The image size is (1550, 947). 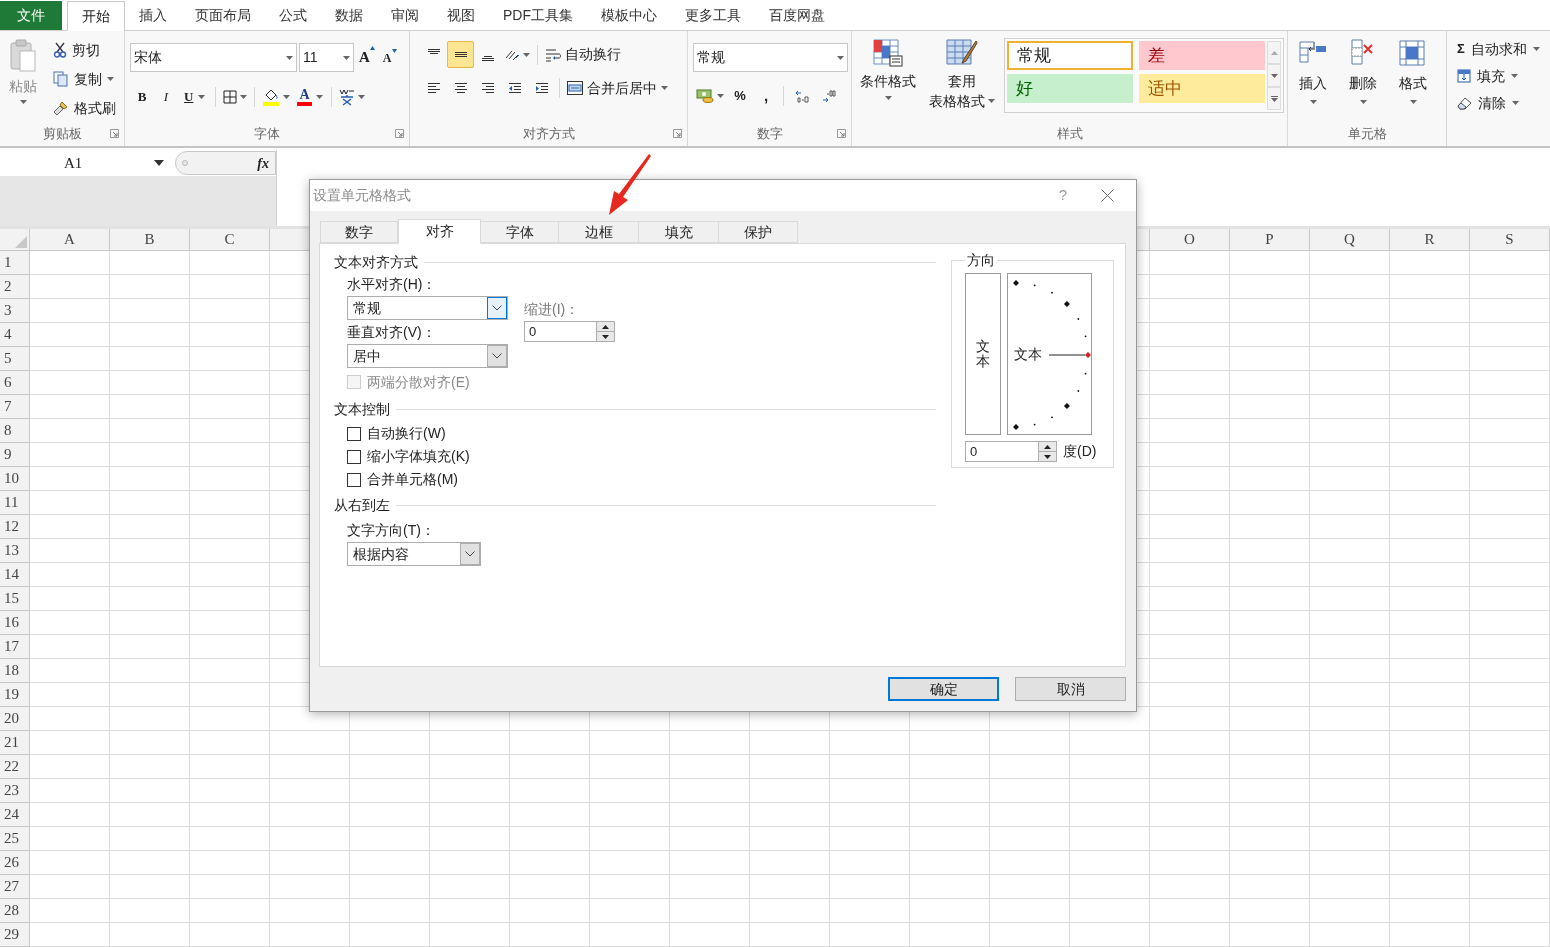 What do you see at coordinates (362, 505) in the screenshot?
I see `section-heading: 从右到左` at bounding box center [362, 505].